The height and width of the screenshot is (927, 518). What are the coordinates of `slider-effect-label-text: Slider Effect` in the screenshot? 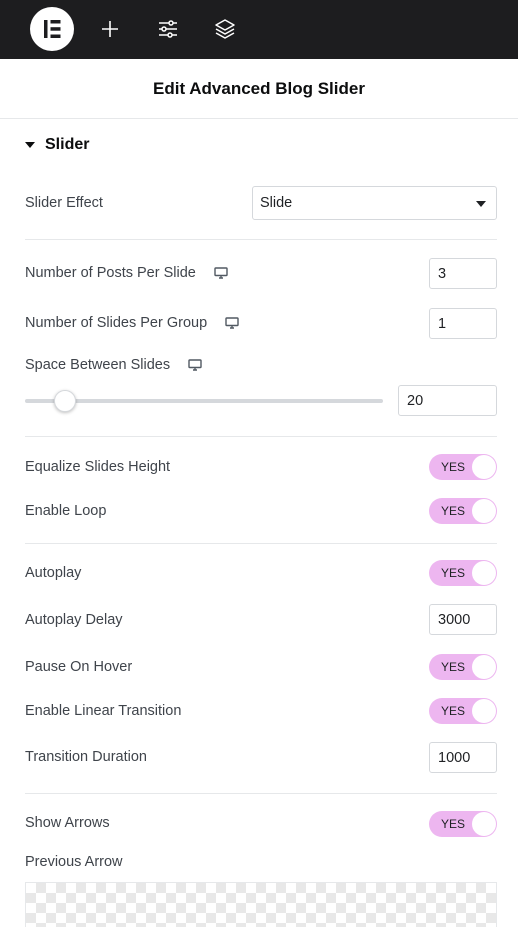 It's located at (64, 203).